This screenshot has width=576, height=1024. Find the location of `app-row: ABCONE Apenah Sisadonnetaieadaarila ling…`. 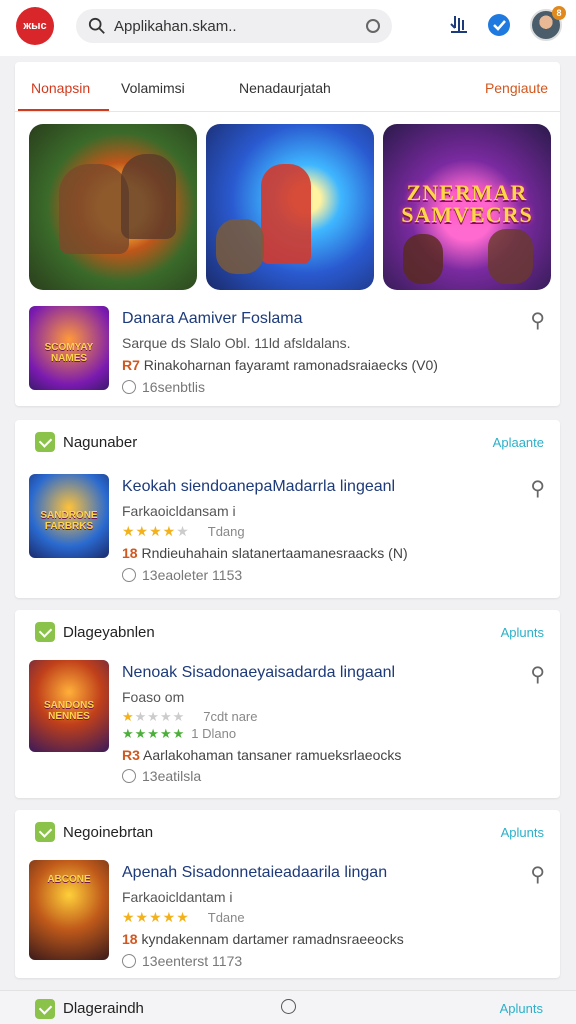

app-row: ABCONE Apenah Sisadonnetaieadaarila ling… is located at coordinates (290, 914).